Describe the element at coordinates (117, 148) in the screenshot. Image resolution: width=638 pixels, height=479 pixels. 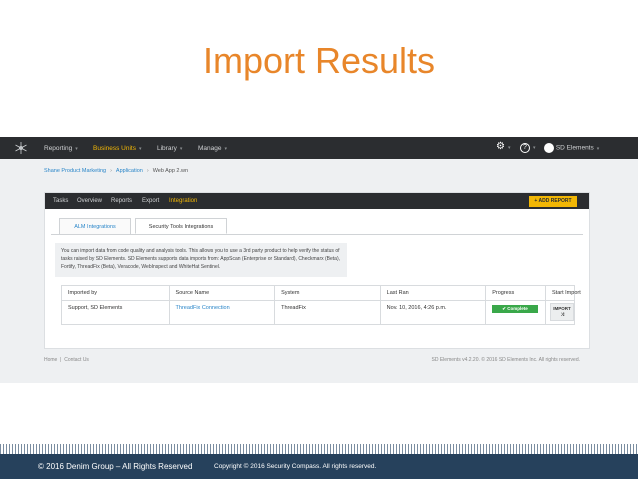
I see `nav-business-units: Business Units ▾` at that location.